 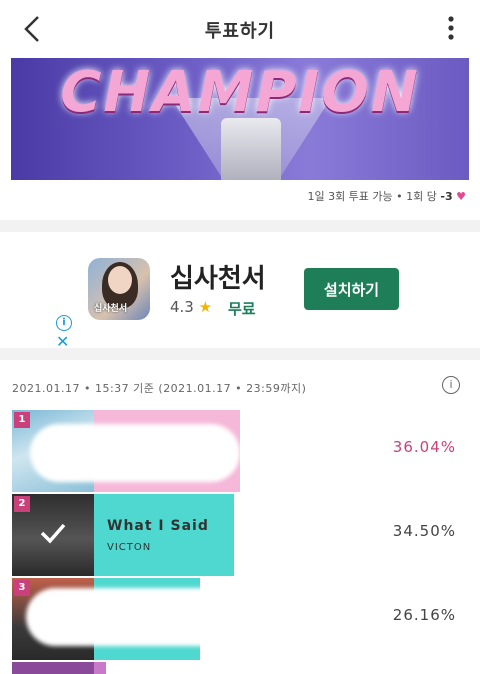 I want to click on ranking-row-3: 3 26.16%, so click(x=239, y=619).